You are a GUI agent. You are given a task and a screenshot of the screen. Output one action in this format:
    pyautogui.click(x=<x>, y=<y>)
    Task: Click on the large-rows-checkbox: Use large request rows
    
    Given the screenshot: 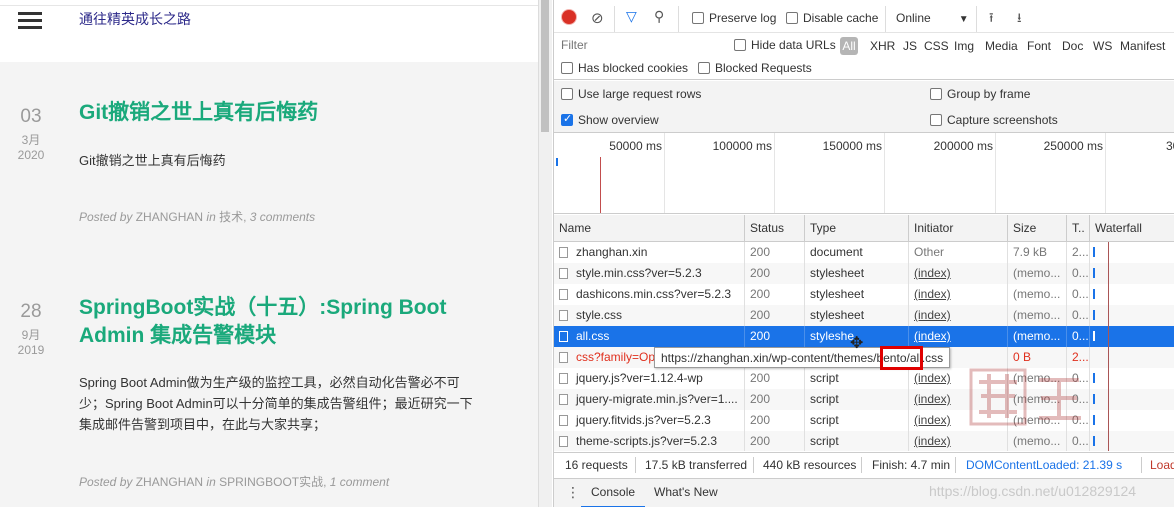 What is the action you would take?
    pyautogui.click(x=631, y=94)
    